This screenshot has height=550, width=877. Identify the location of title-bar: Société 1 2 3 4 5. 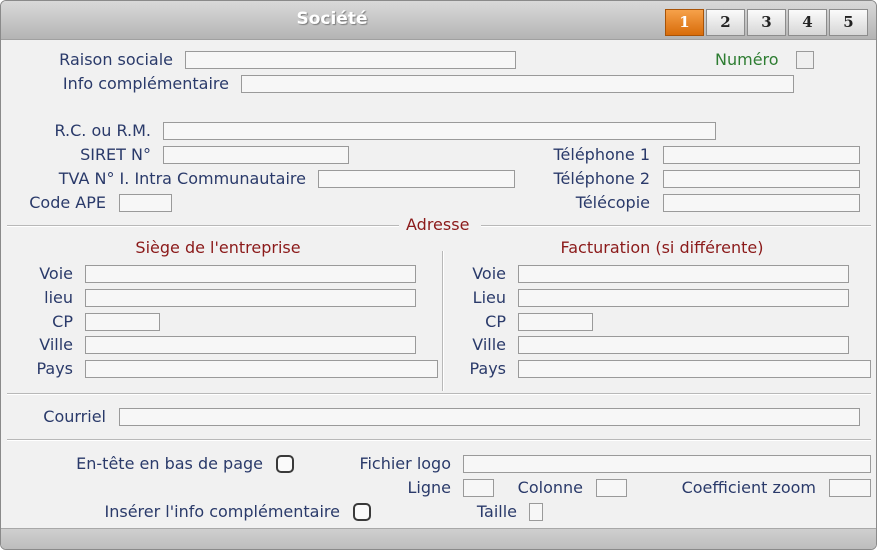
(438, 20).